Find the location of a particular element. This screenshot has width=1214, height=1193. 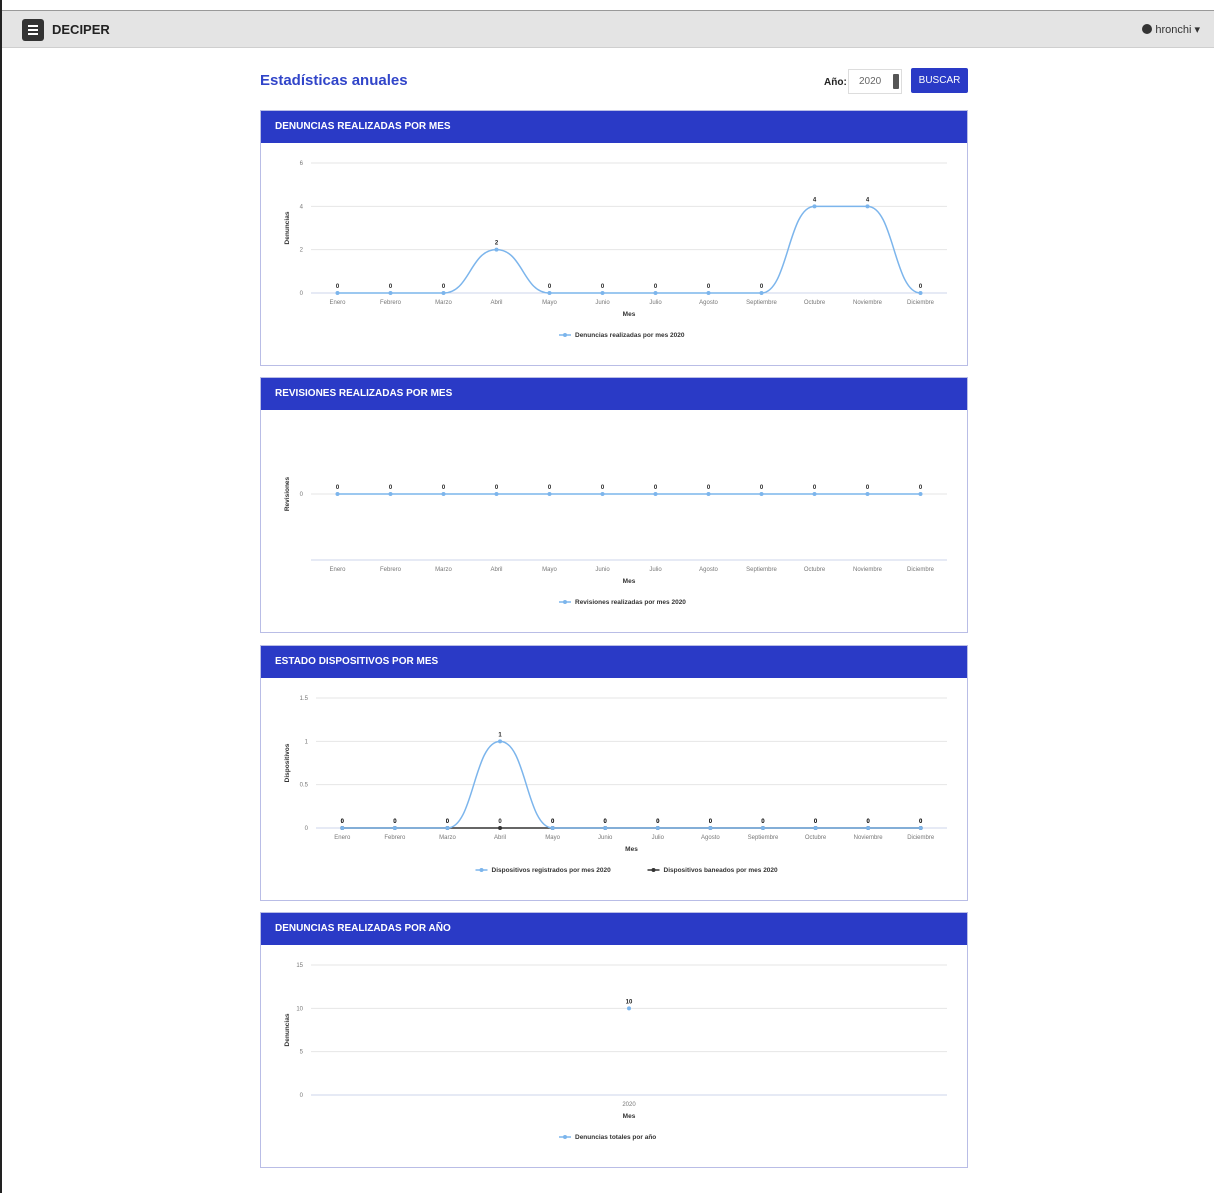

user-menu: hronchi ▾ is located at coordinates (1171, 29).